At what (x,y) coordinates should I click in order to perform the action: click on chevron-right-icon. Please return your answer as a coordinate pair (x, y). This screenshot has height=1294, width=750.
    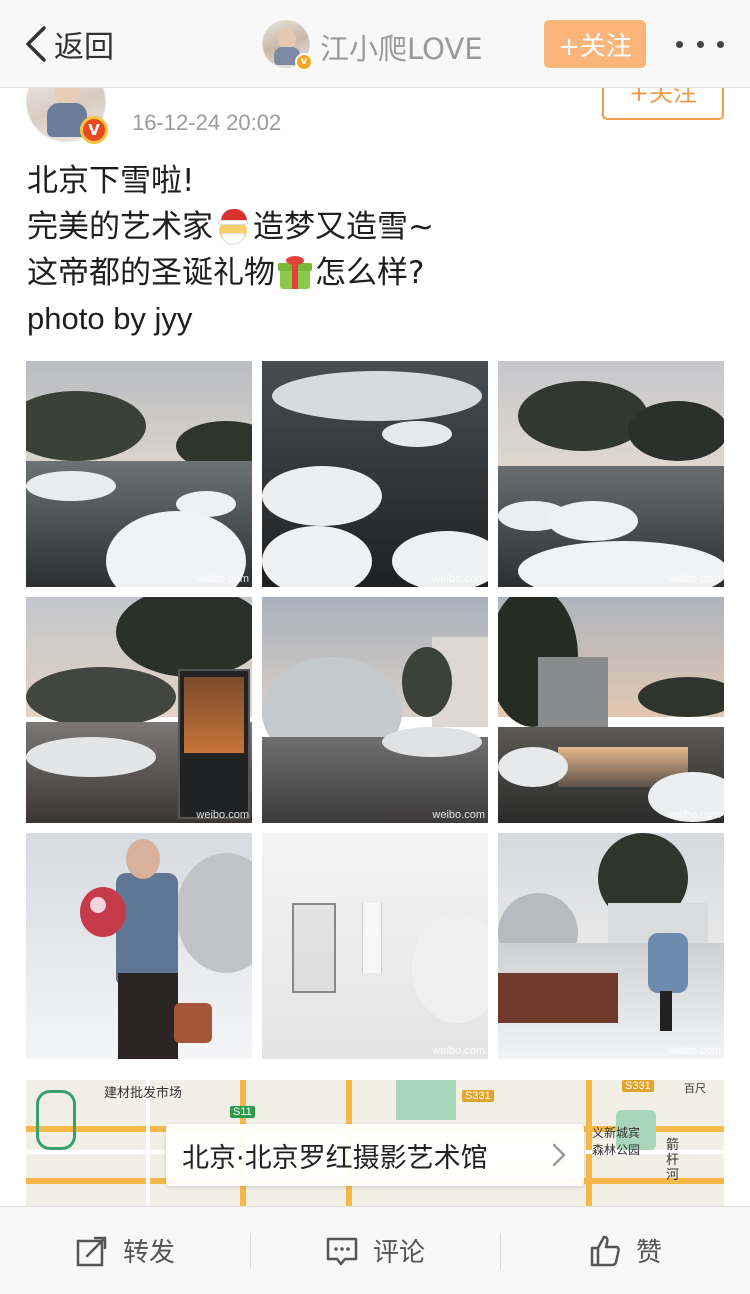
    Looking at the image, I should click on (559, 1155).